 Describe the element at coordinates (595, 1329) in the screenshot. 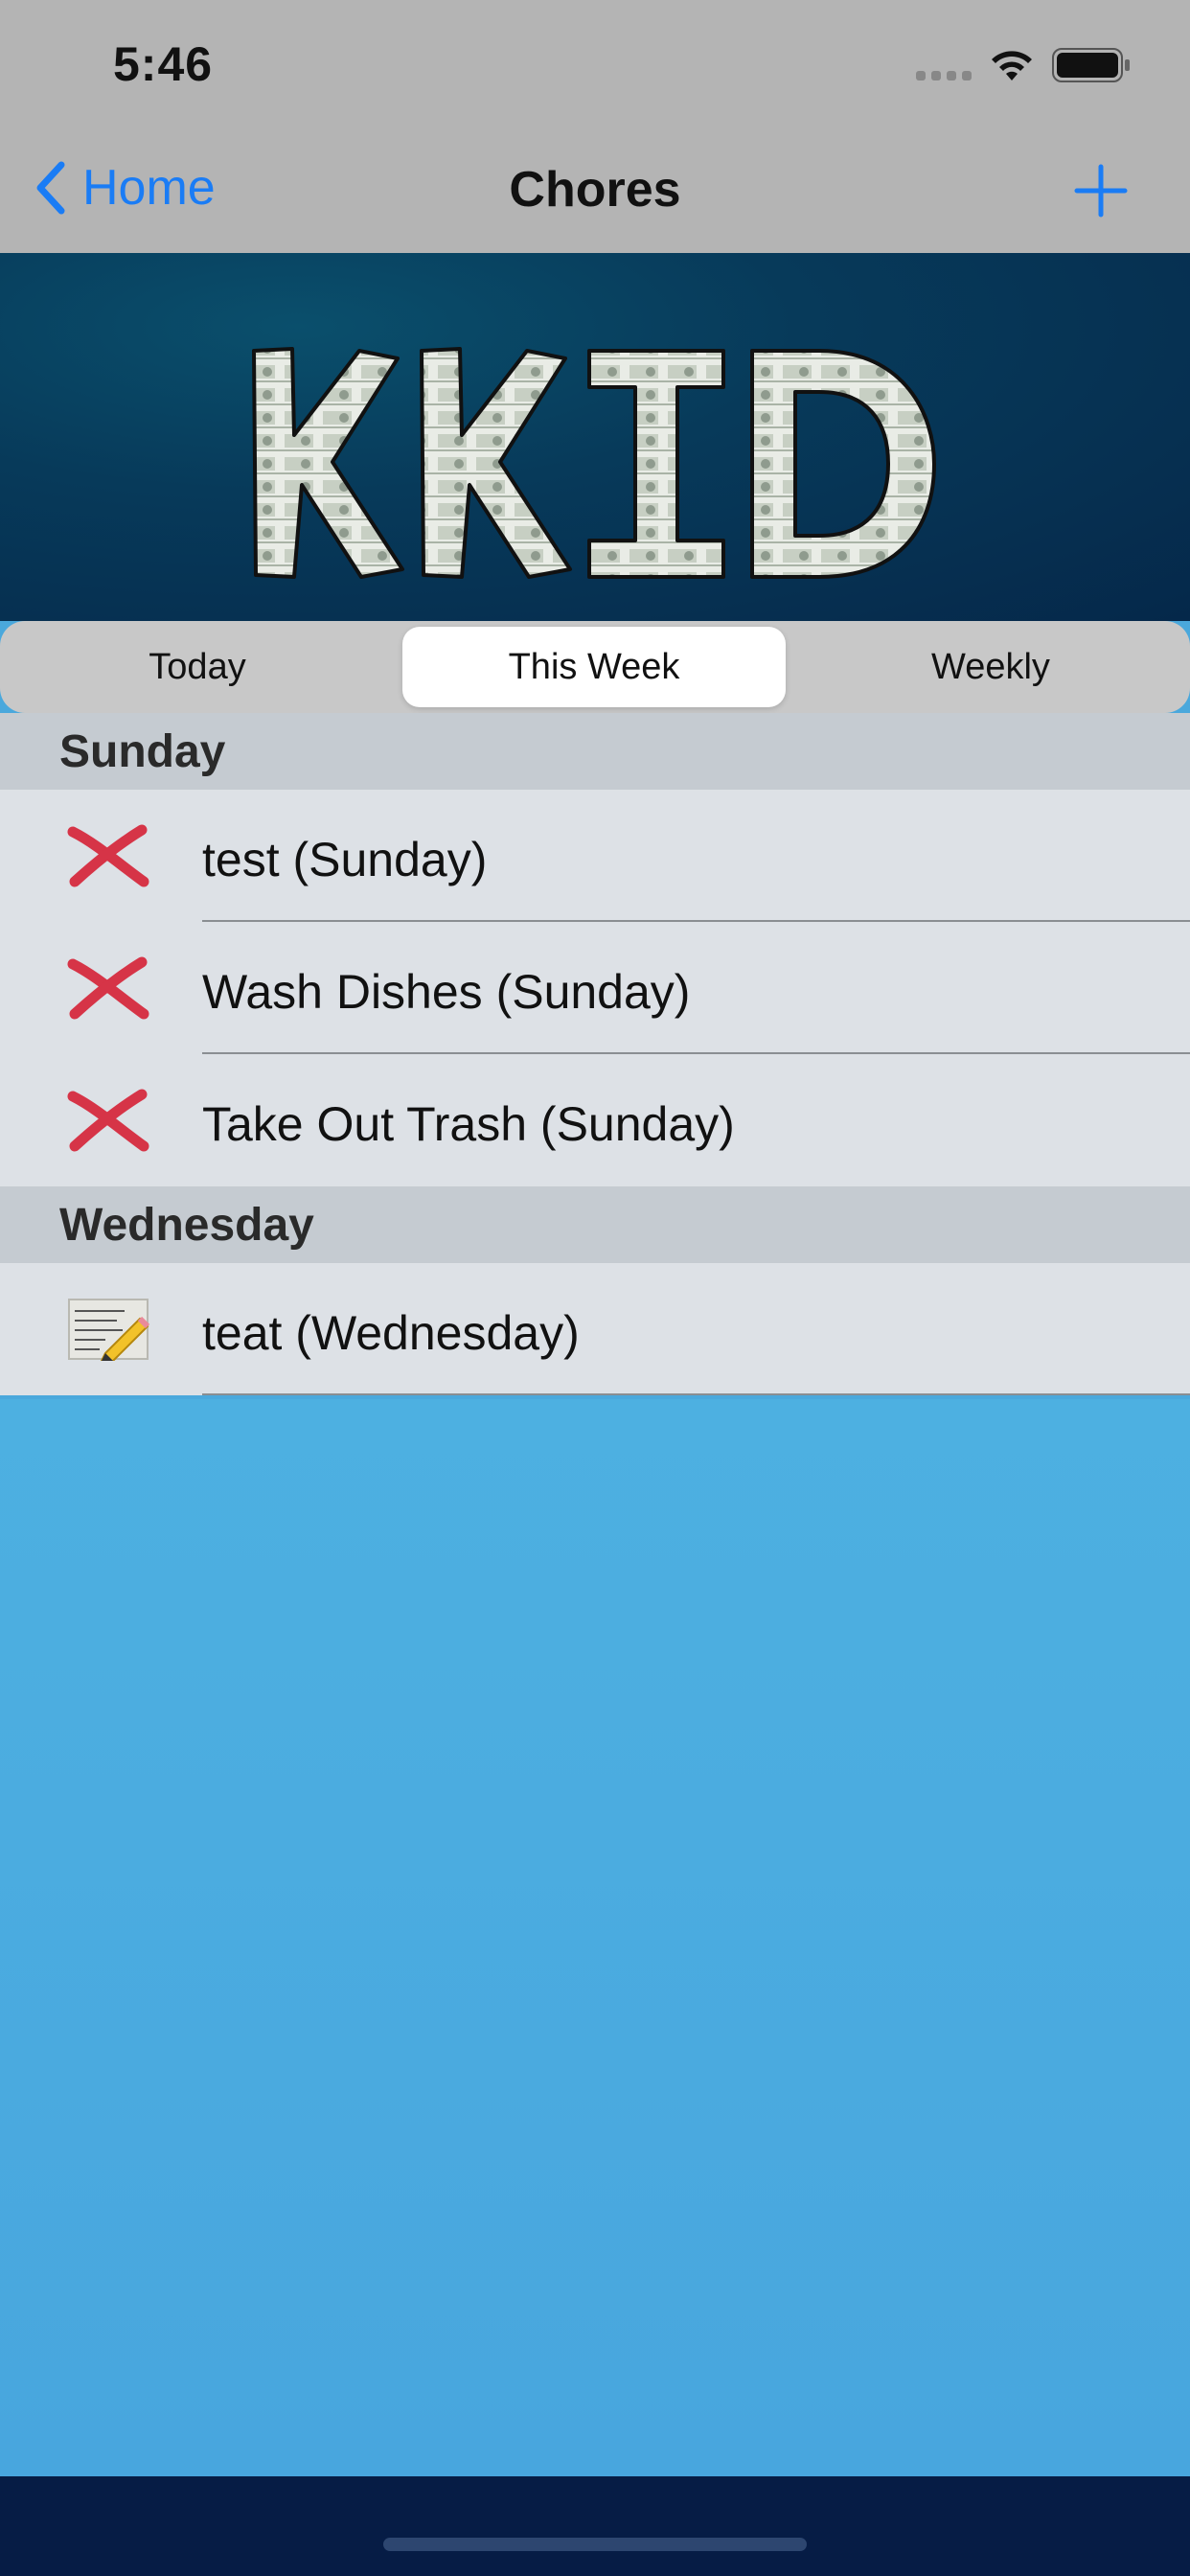

I see `chore-row: teat (Wednesday)` at that location.